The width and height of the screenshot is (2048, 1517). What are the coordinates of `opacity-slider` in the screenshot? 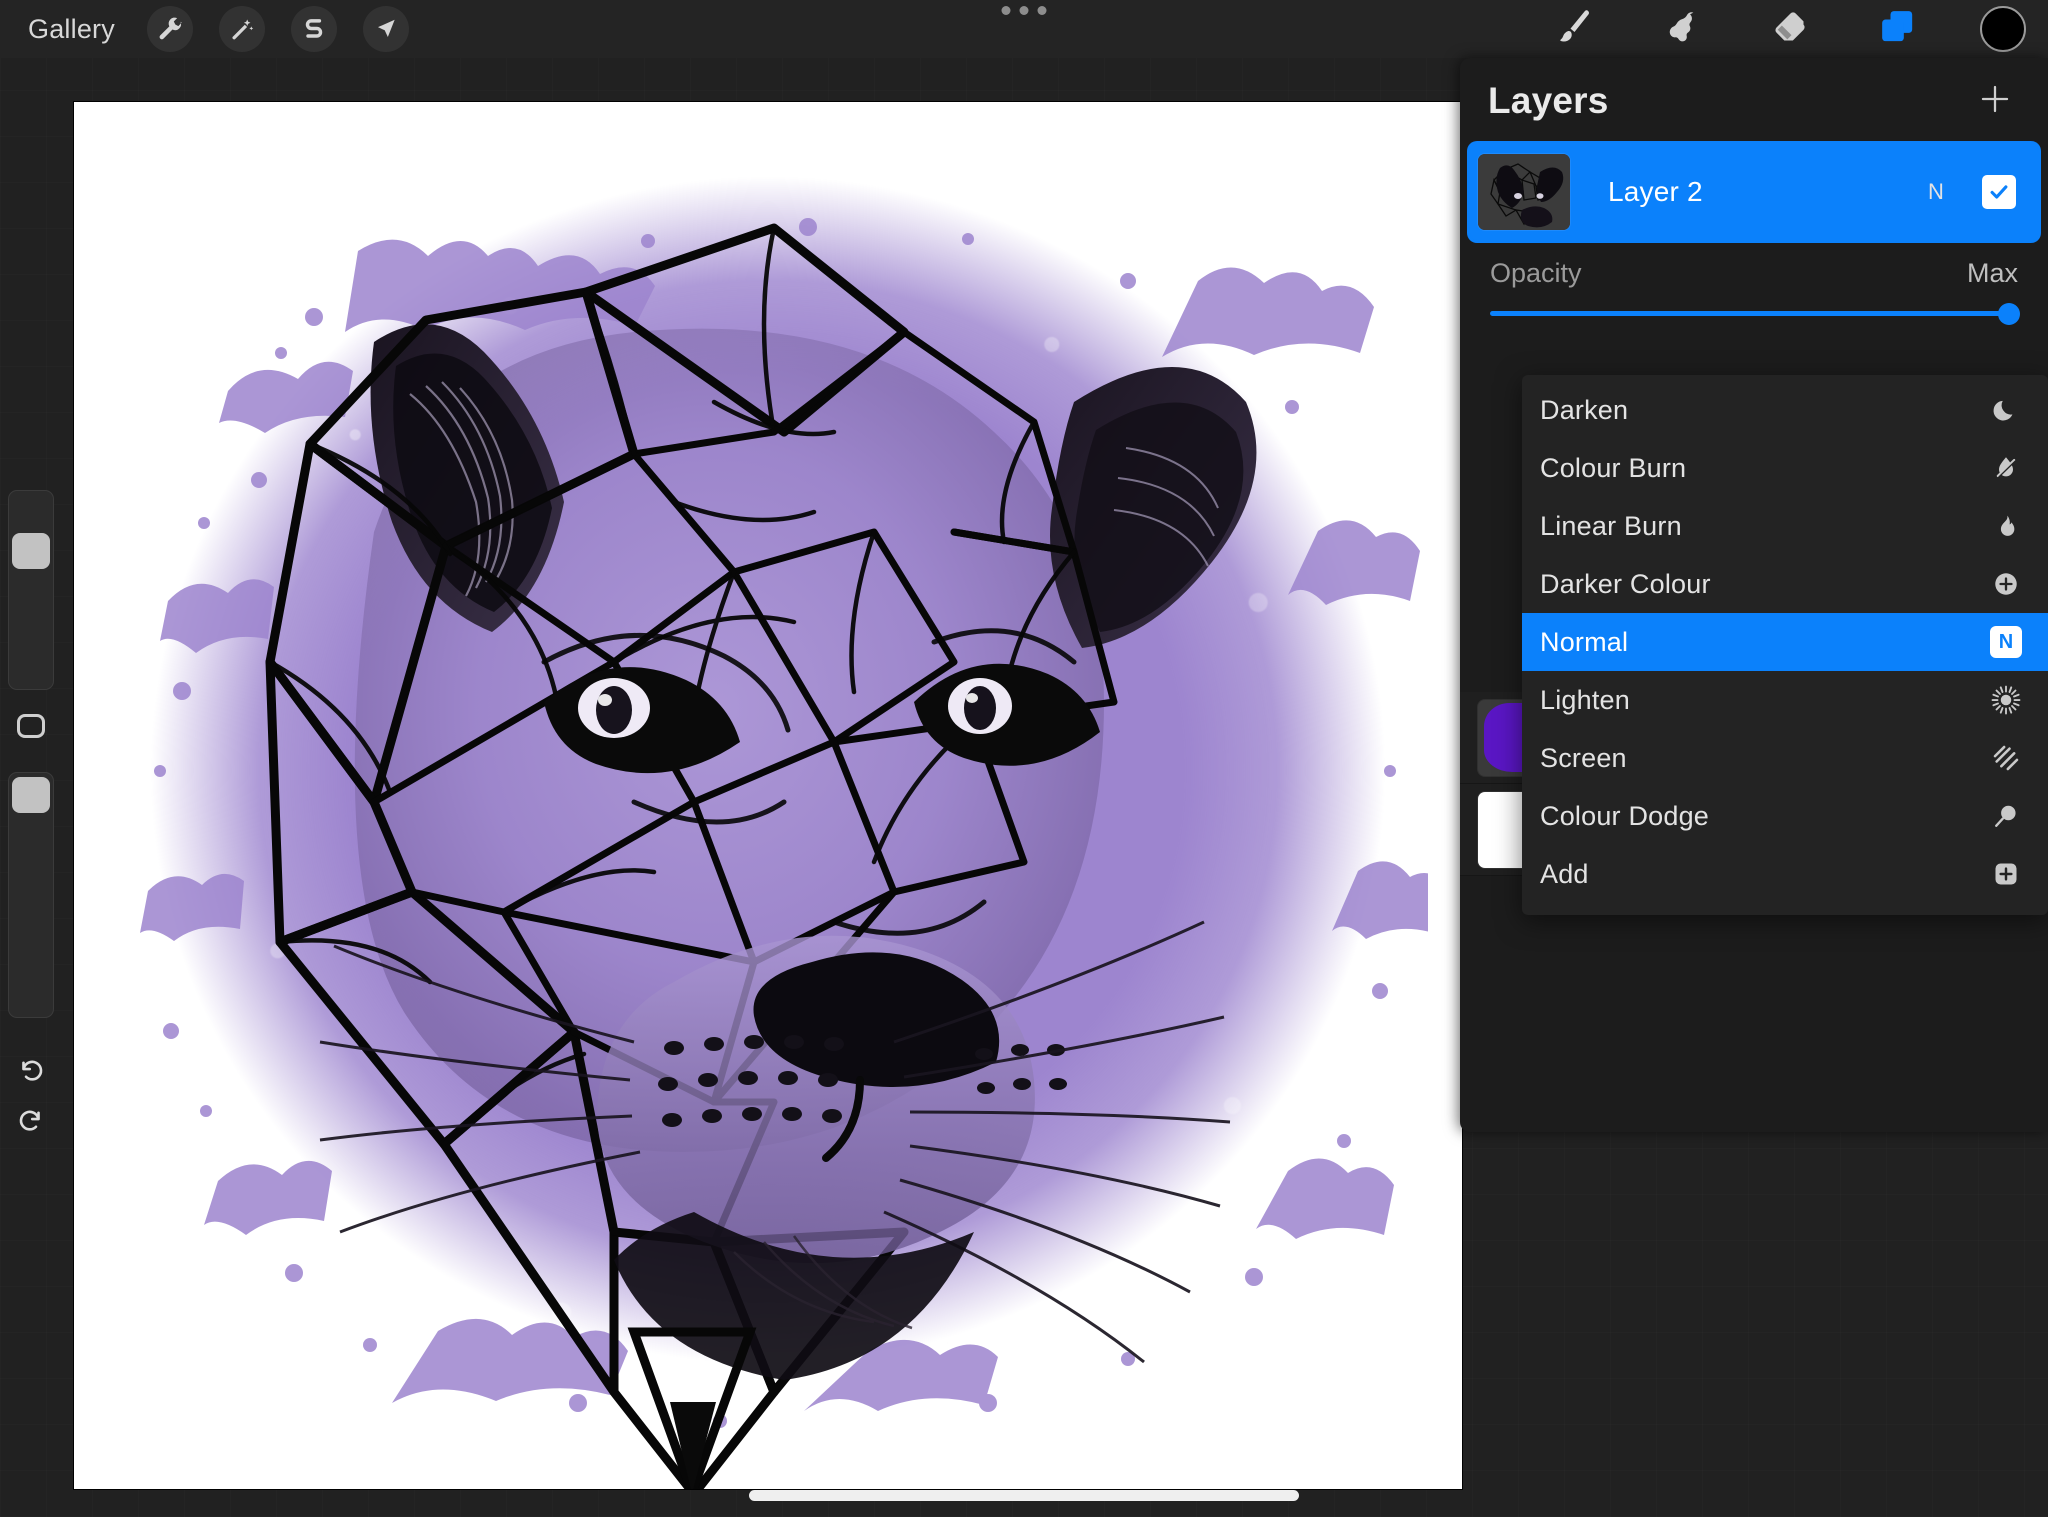 It's located at (1755, 313).